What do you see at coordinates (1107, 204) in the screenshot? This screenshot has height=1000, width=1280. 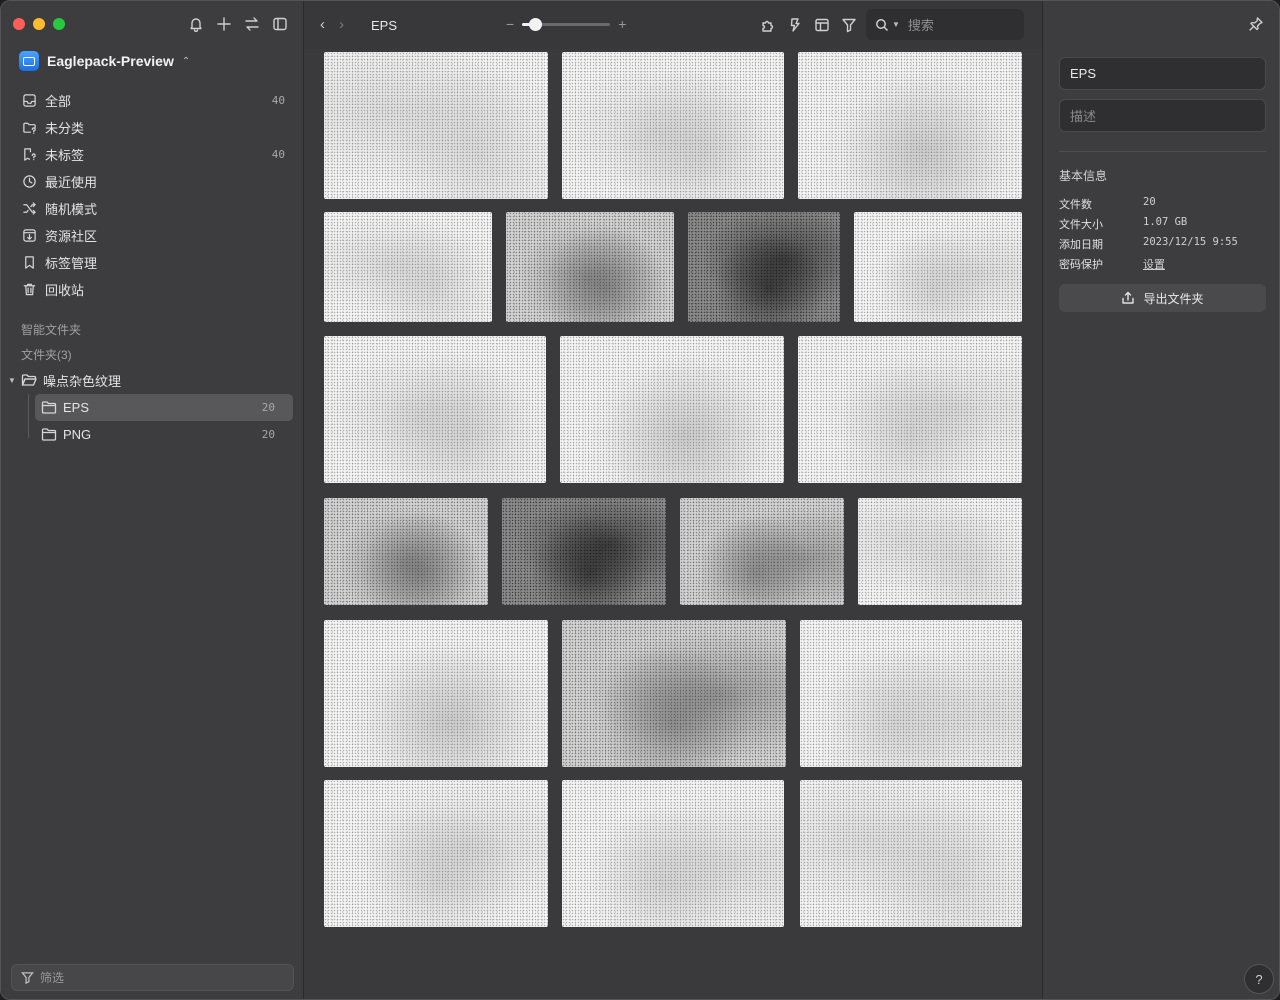 I see `info-row-file-count: 文件数 20` at bounding box center [1107, 204].